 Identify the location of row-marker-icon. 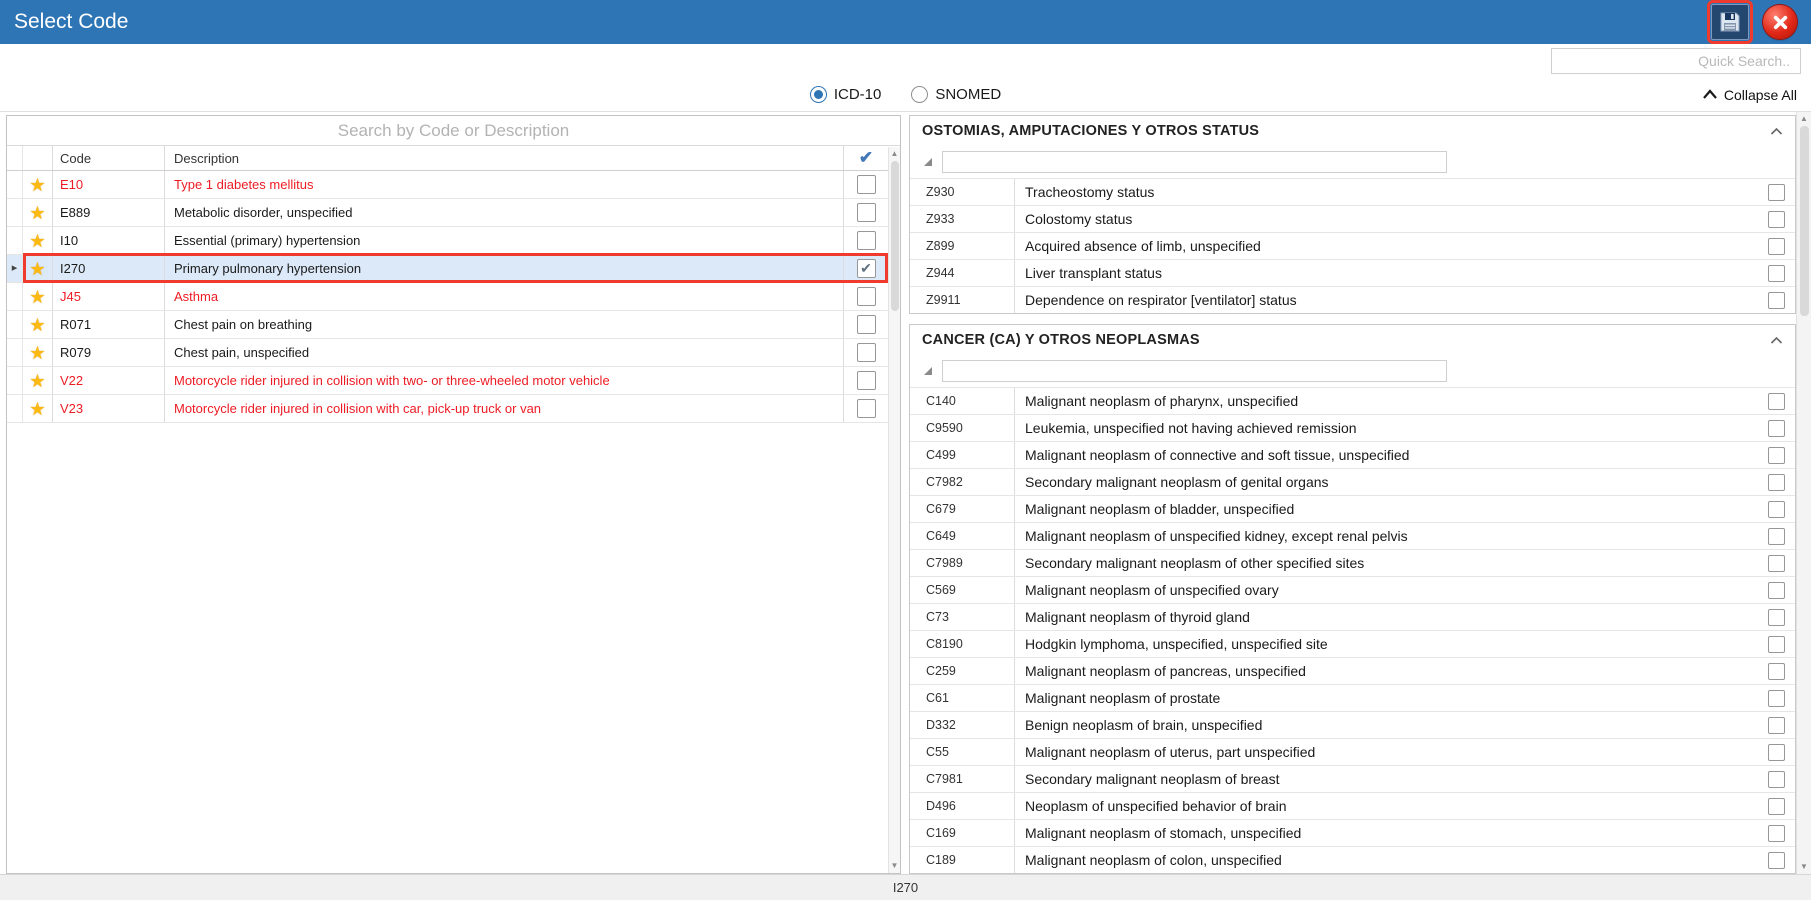
(928, 162).